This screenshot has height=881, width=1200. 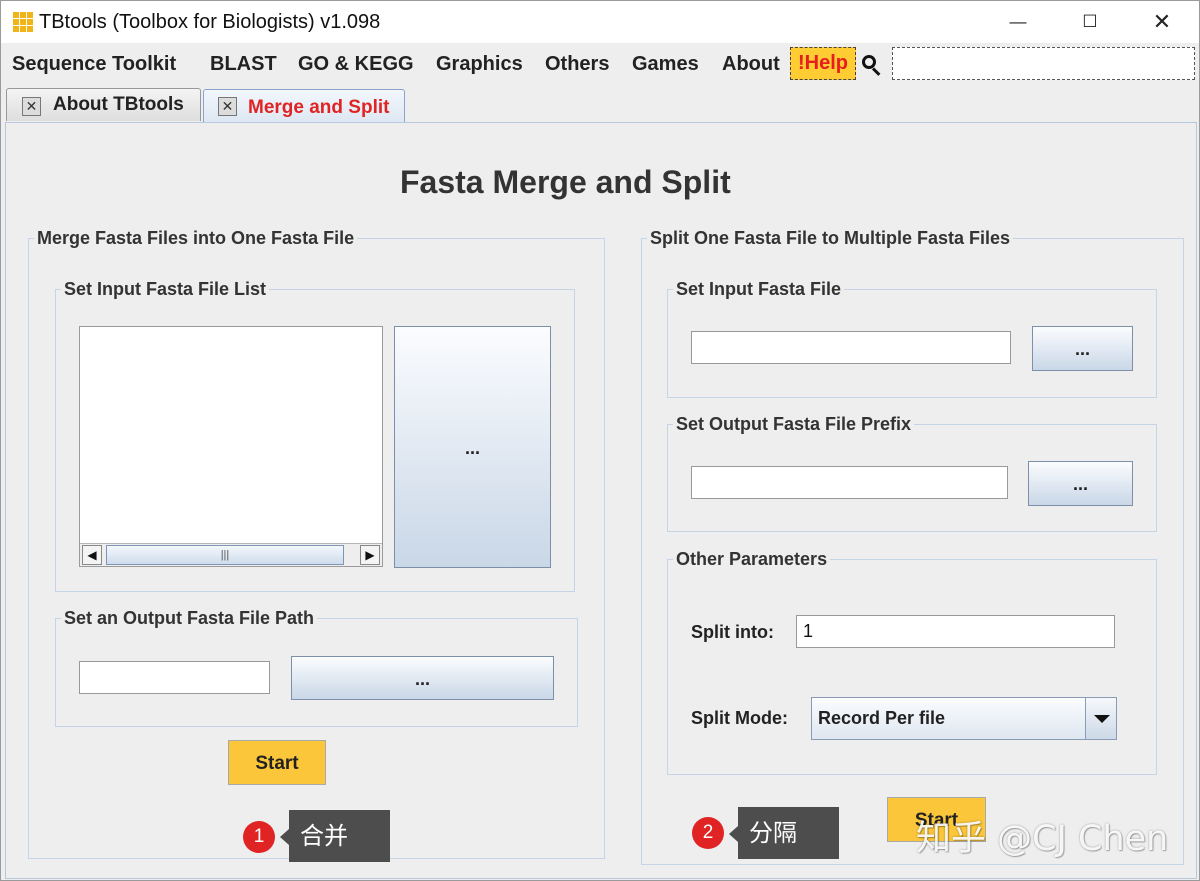 I want to click on output-prefix-input, so click(x=849, y=482).